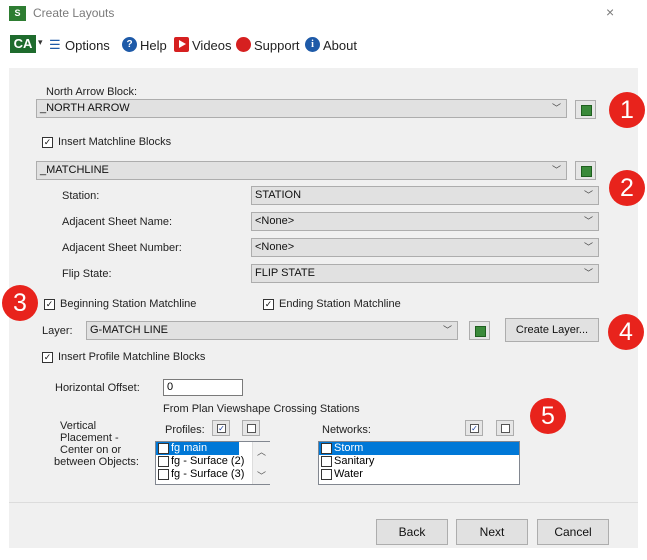  Describe the element at coordinates (425, 195) in the screenshot. I see `station-combo: STATION ﹀` at that location.